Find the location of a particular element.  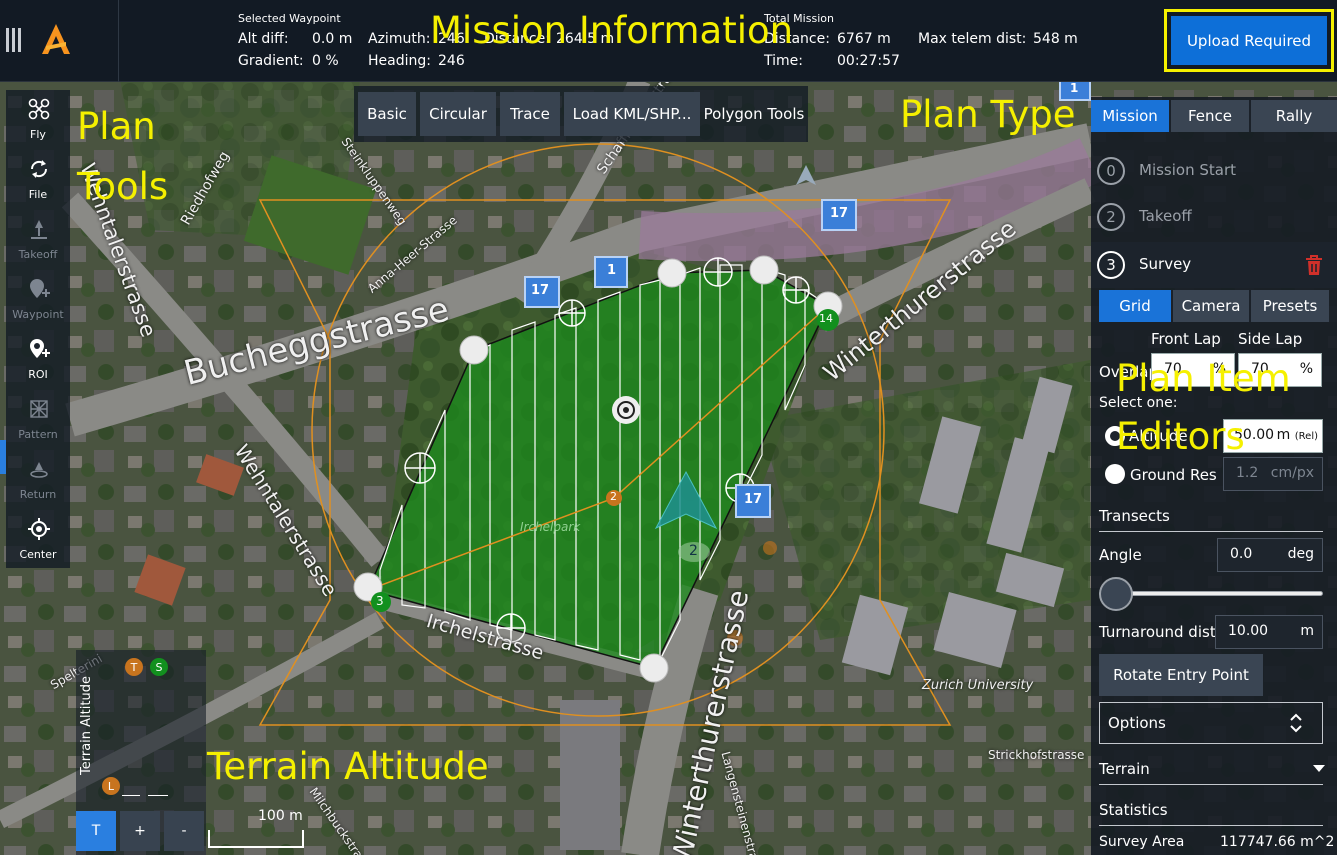

tab-mission: Mission is located at coordinates (1131, 116).